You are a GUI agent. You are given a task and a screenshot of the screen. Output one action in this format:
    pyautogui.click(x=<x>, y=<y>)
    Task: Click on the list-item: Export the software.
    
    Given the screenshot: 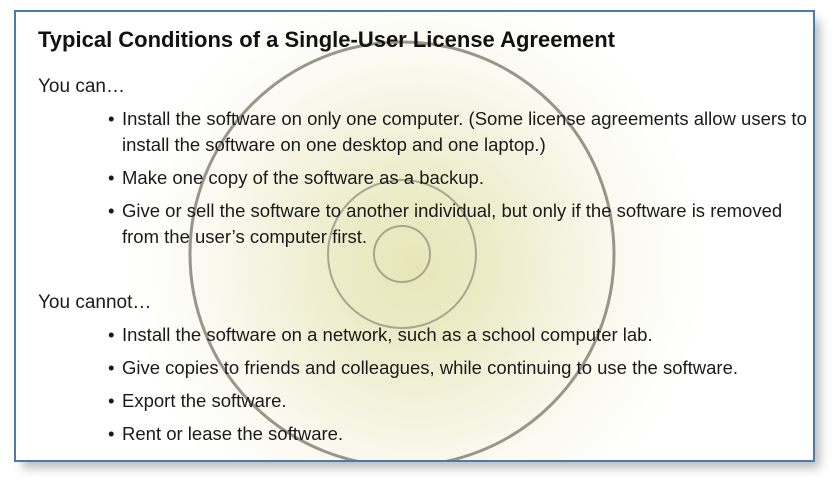 What is the action you would take?
    pyautogui.click(x=460, y=401)
    